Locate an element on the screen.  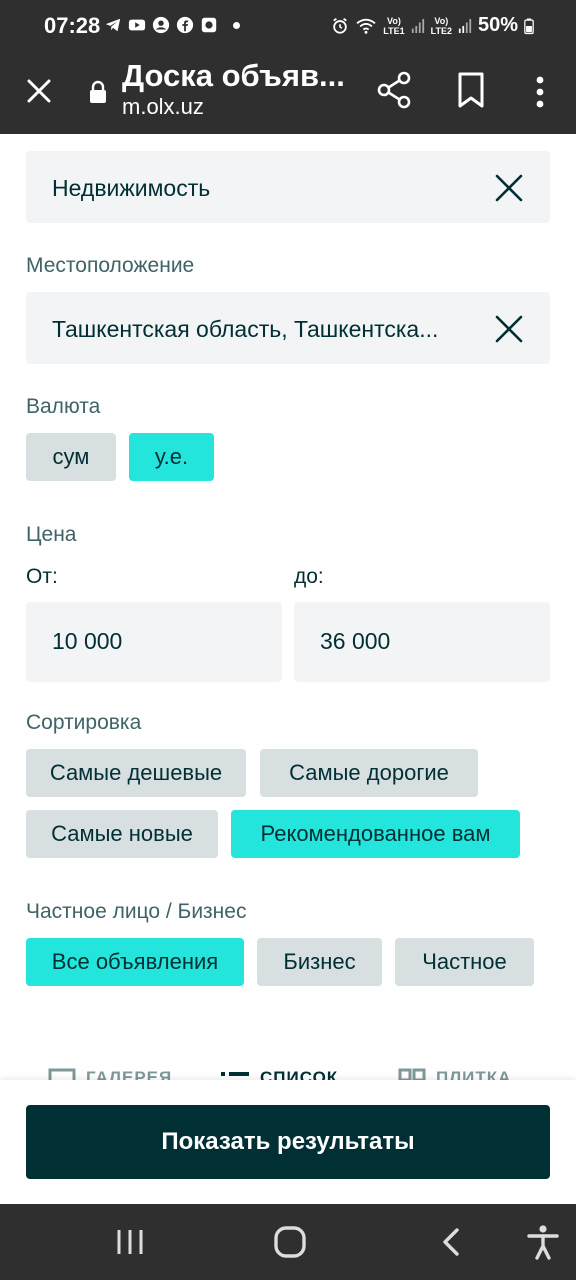
view-mode-tile: ПЛИТКА is located at coordinates (454, 1074).